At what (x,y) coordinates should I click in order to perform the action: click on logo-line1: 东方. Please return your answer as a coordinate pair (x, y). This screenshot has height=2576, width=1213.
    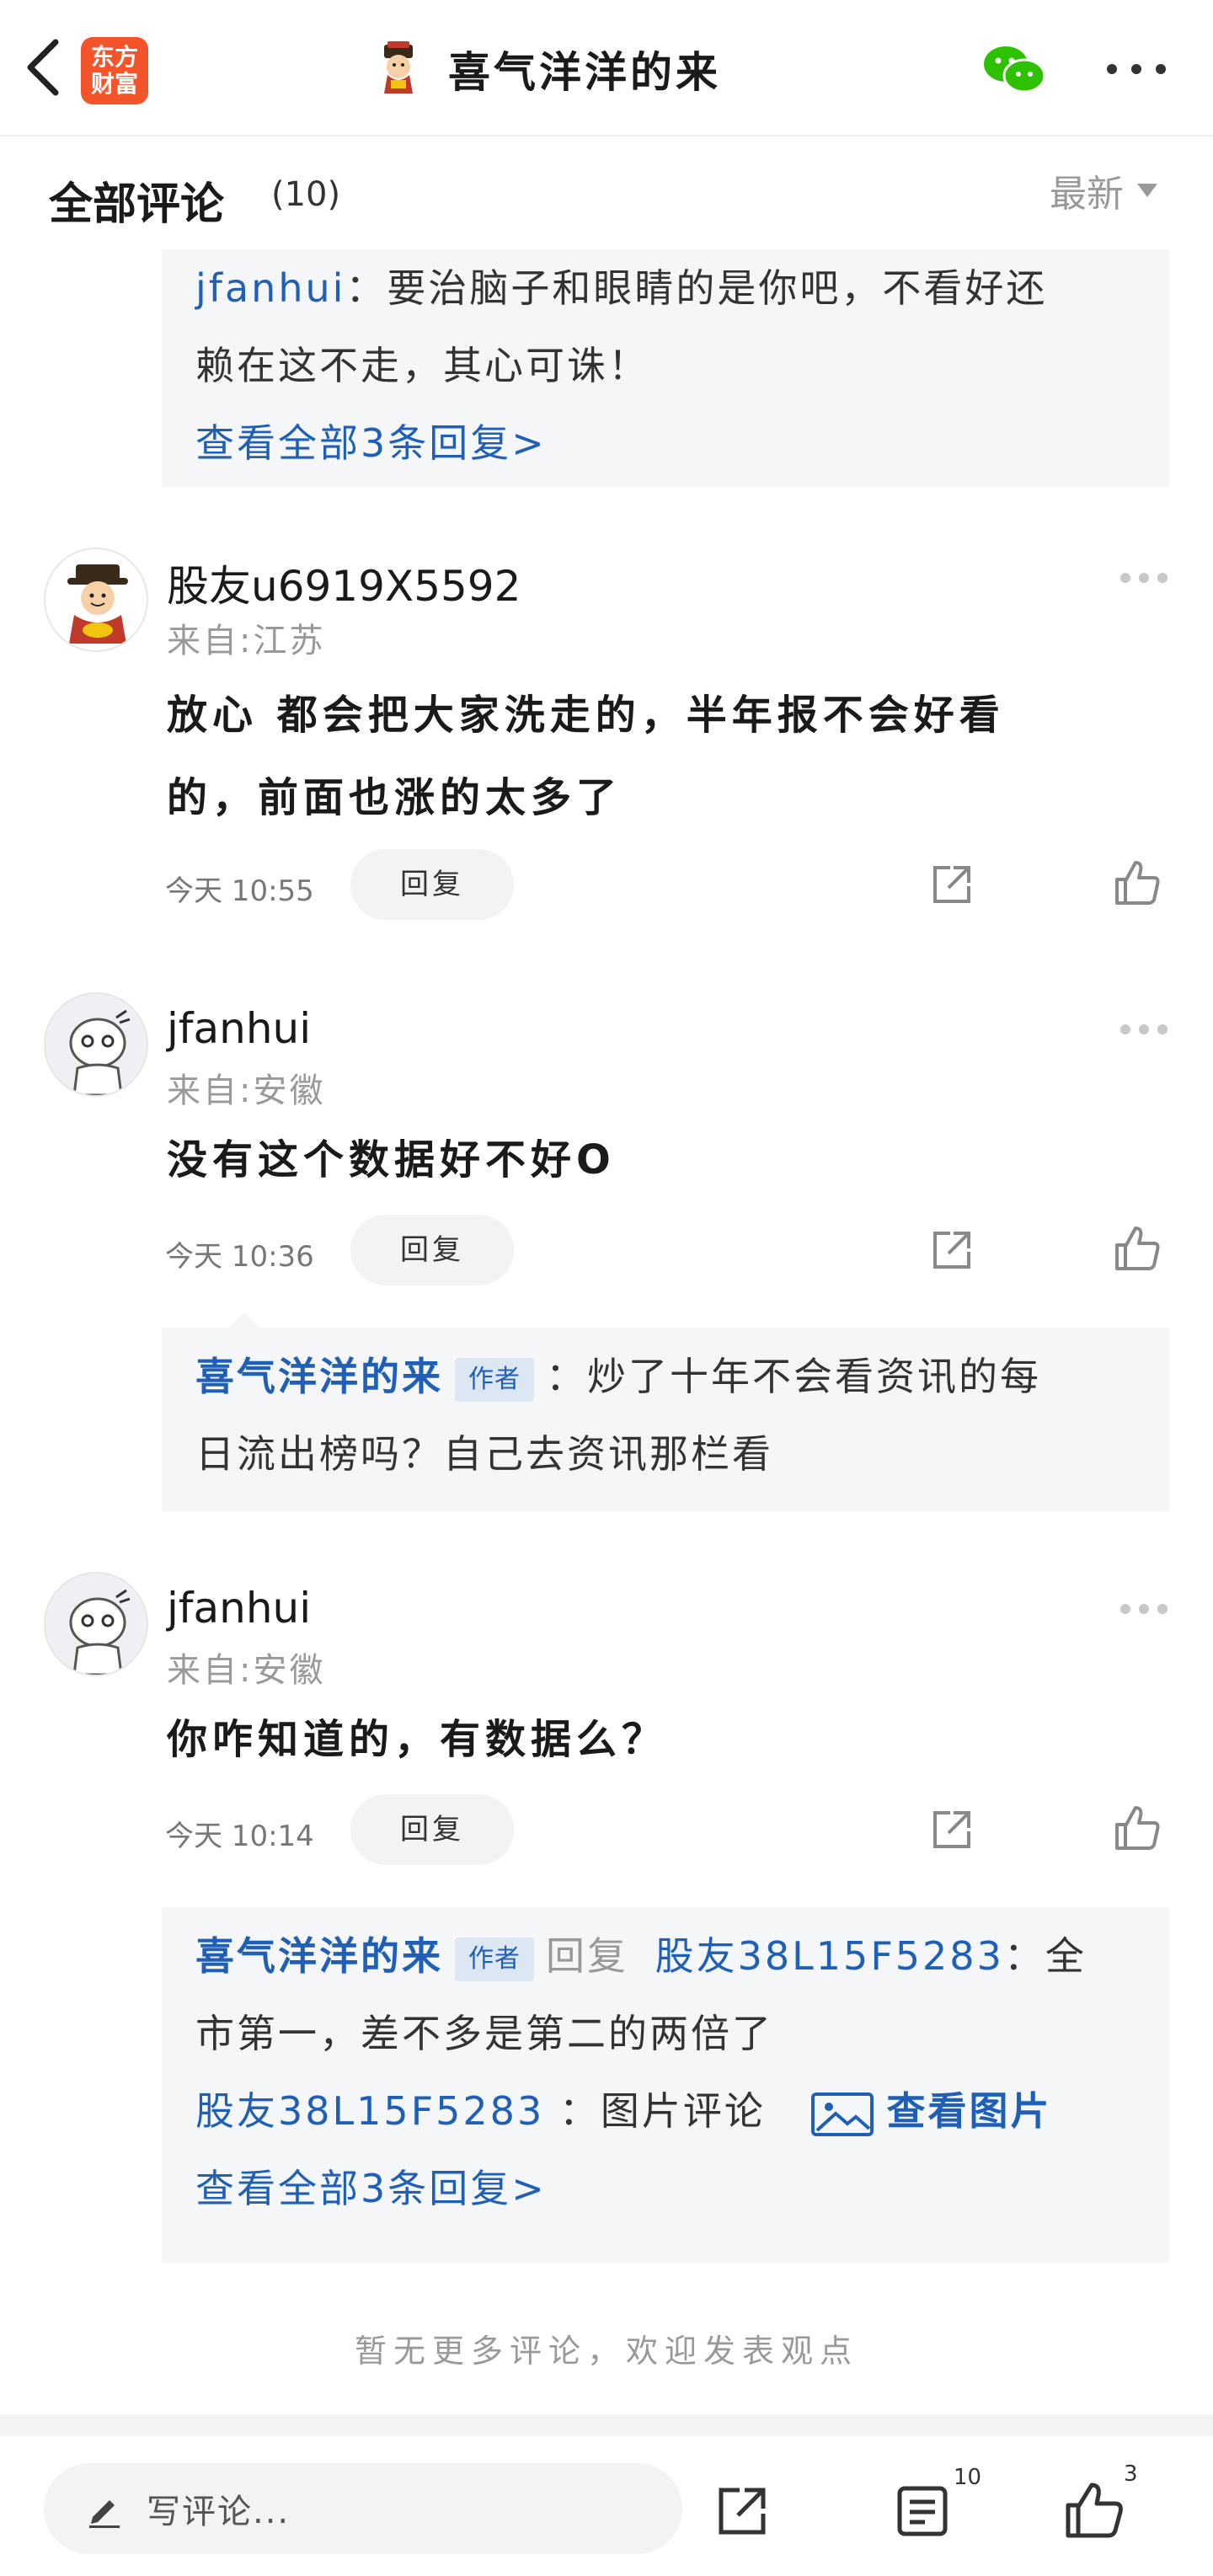
    Looking at the image, I should click on (114, 57).